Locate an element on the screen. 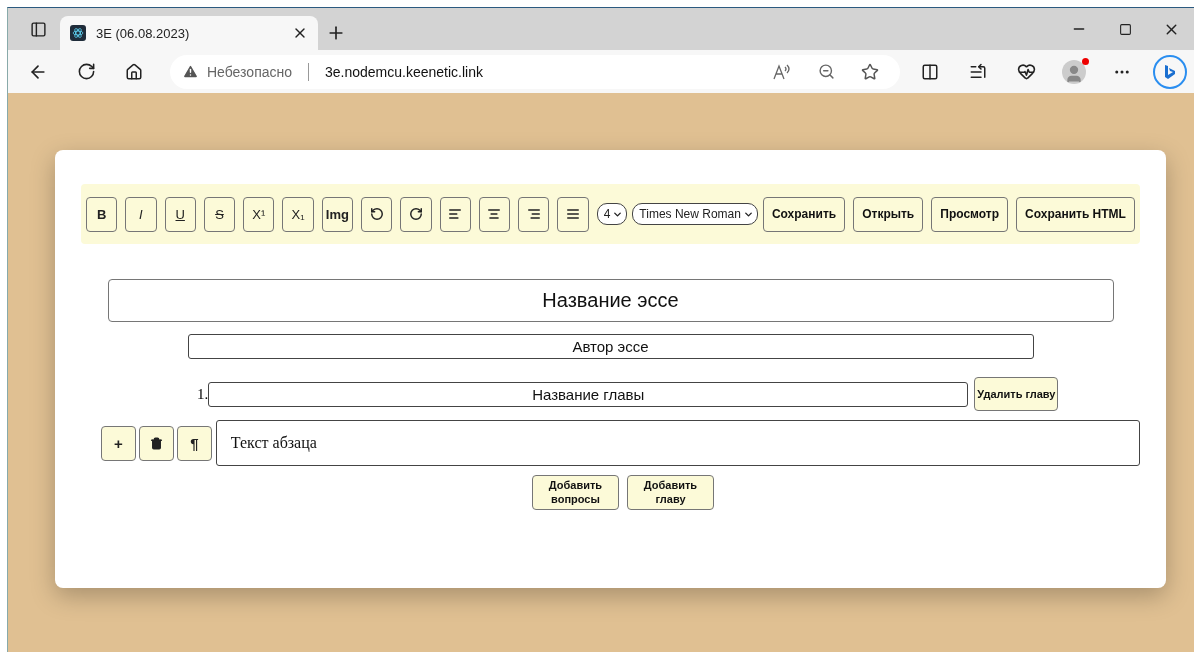  format-button: I is located at coordinates (141, 214).